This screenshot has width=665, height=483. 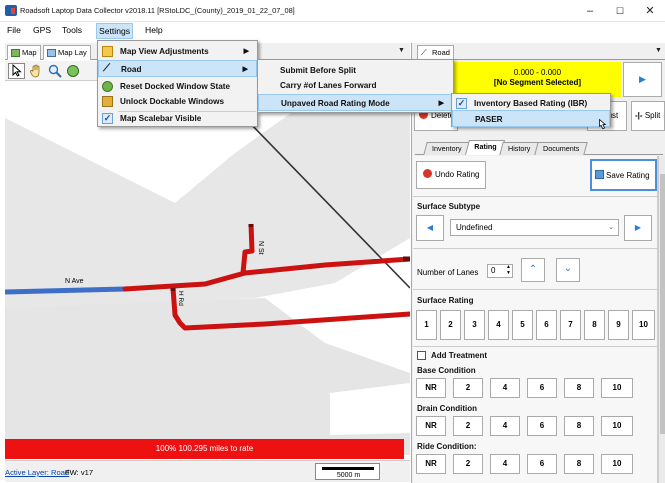 What do you see at coordinates (421, 355) in the screenshot?
I see `add-treatment-checkbox` at bounding box center [421, 355].